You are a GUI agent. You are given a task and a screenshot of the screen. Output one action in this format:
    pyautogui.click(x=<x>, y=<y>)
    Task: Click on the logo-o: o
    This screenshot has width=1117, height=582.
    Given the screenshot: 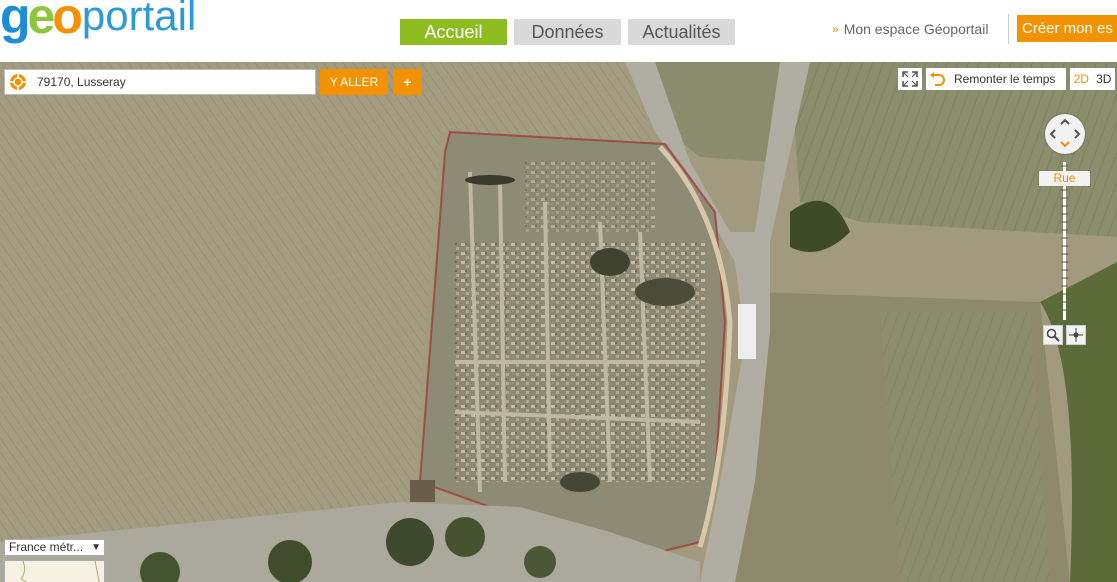 What is the action you would take?
    pyautogui.click(x=67, y=22)
    